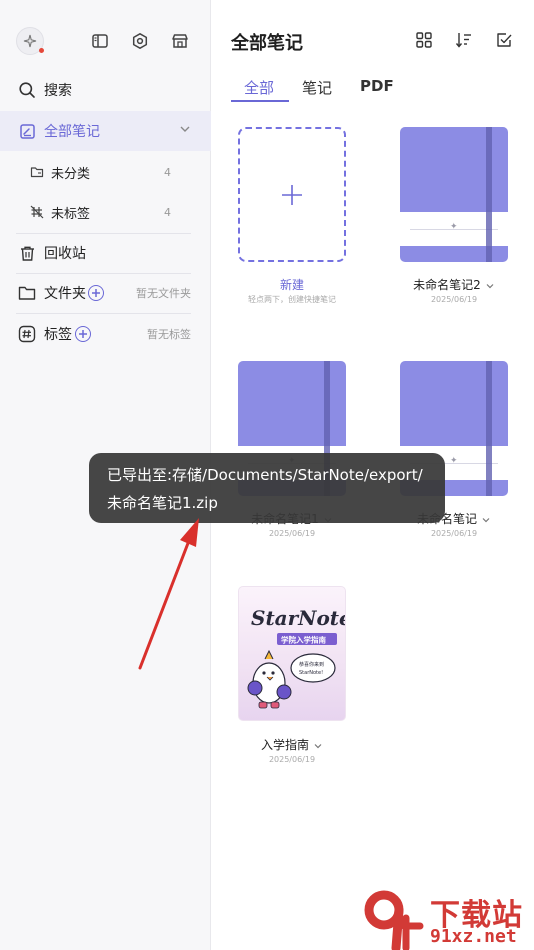 Image resolution: width=534 pixels, height=950 pixels. I want to click on new-note-hint: 轻点两下，创建快捷笔记, so click(292, 299).